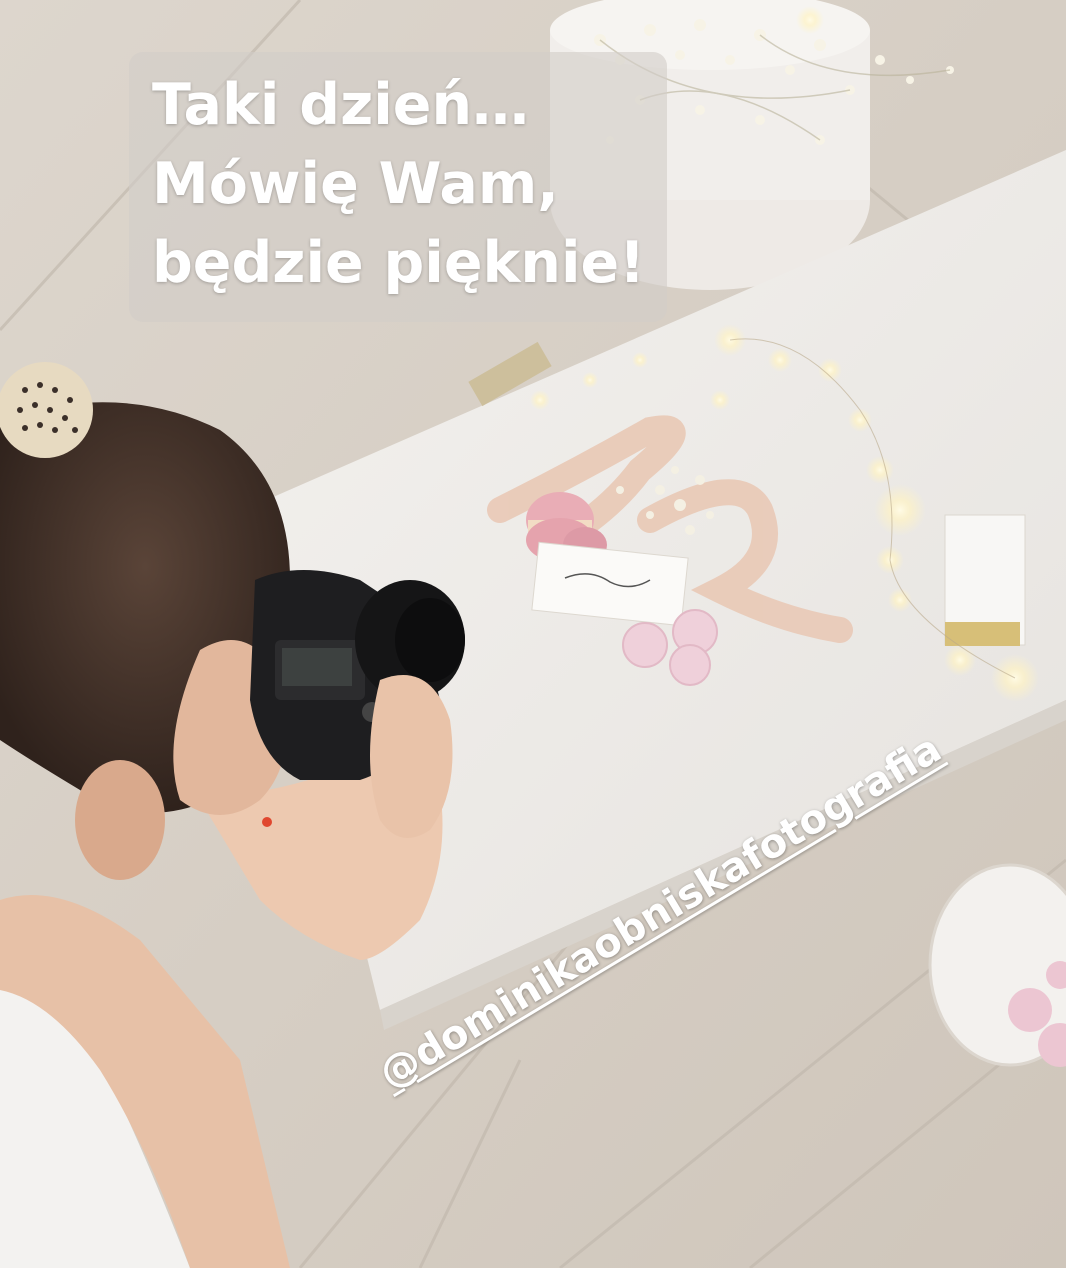 This screenshot has height=1268, width=1066. I want to click on hair-clip, so click(46, 410).